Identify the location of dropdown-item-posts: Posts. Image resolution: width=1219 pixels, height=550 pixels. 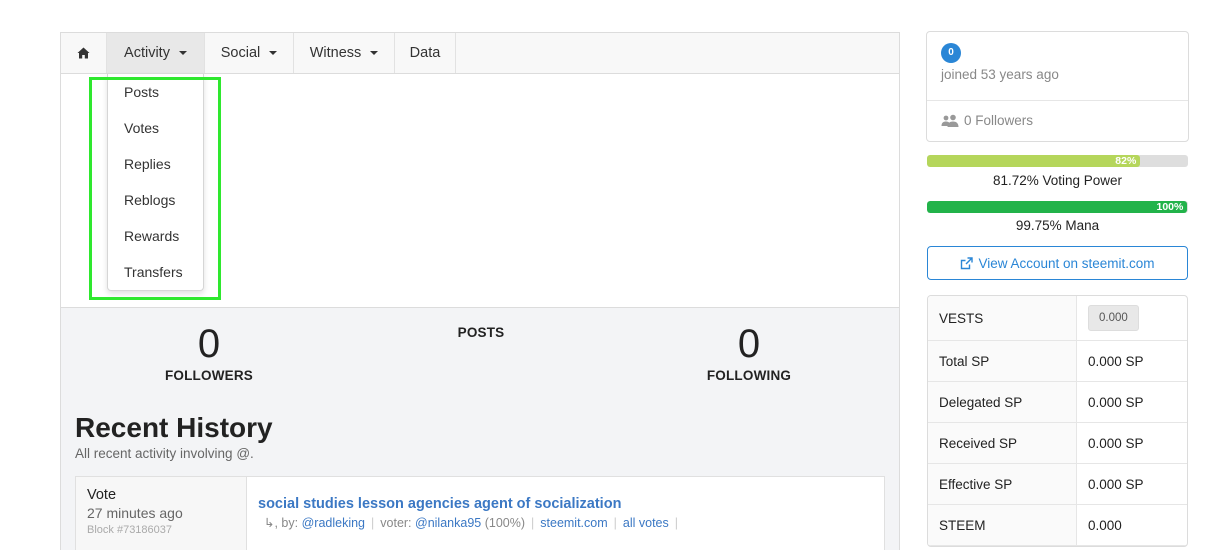
(141, 92).